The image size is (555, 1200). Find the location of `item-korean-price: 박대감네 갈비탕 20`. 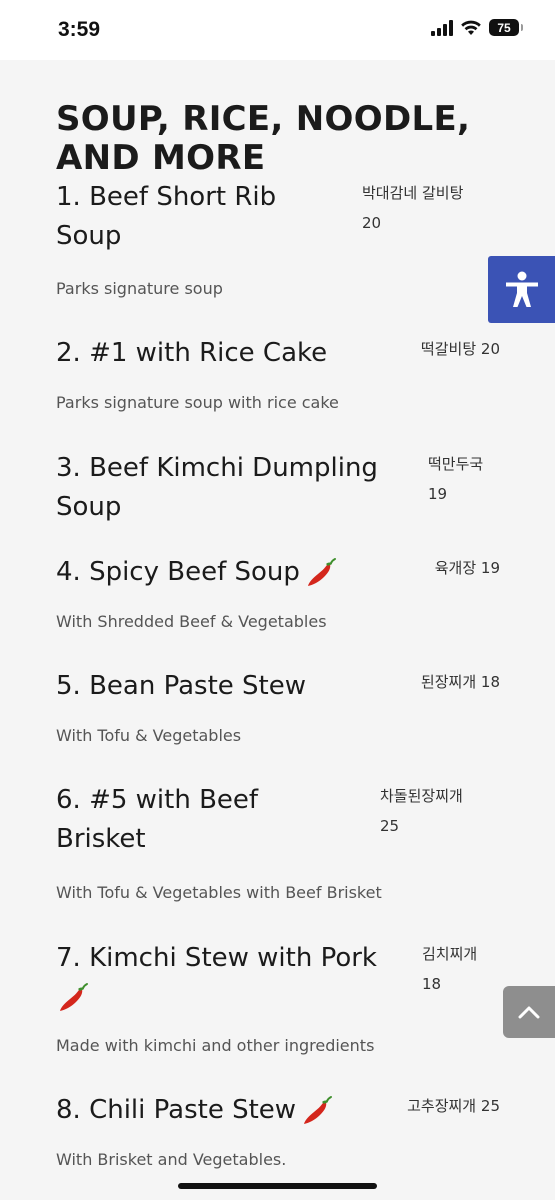

item-korean-price: 박대감네 갈비탕 20 is located at coordinates (431, 208).